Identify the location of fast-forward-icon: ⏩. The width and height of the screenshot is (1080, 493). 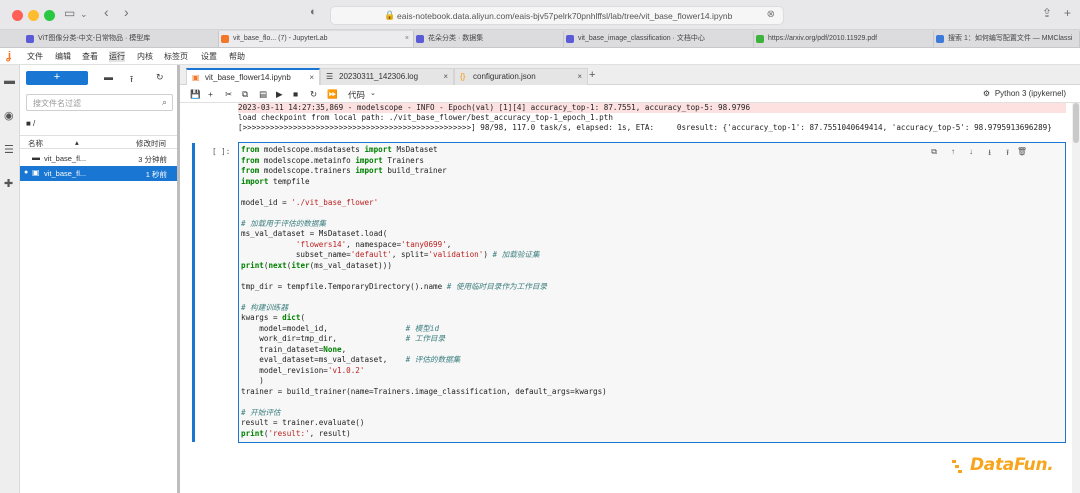
(332, 94).